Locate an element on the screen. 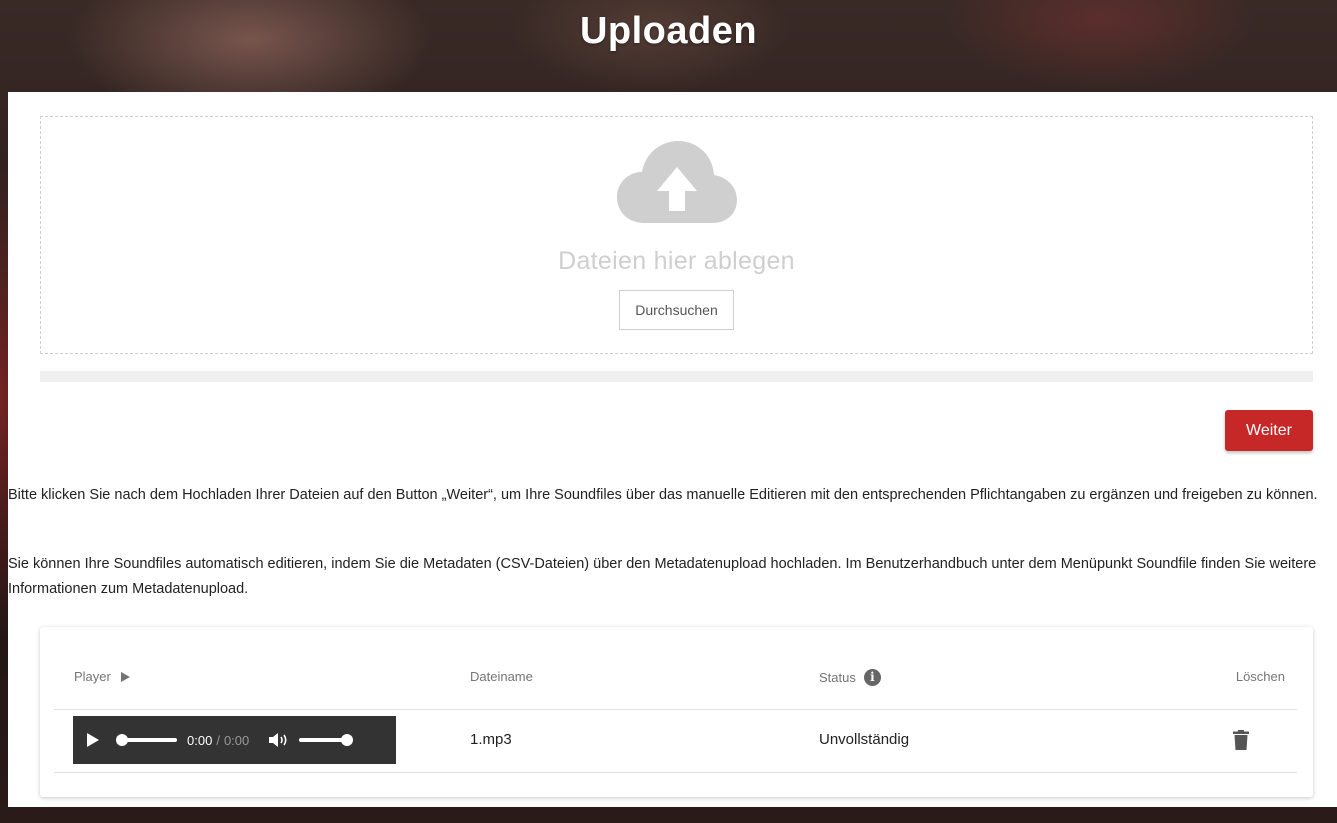  audio-player: 0:00 / 0:00 is located at coordinates (234, 740).